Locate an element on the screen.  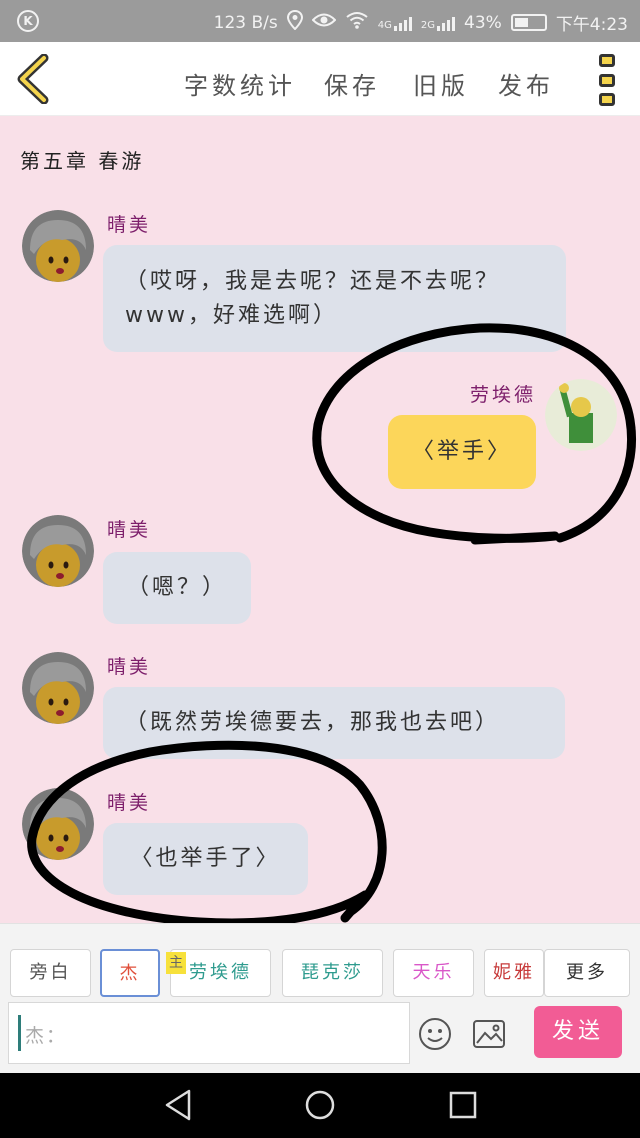
square-recents-icon is located at coordinates (463, 1105).